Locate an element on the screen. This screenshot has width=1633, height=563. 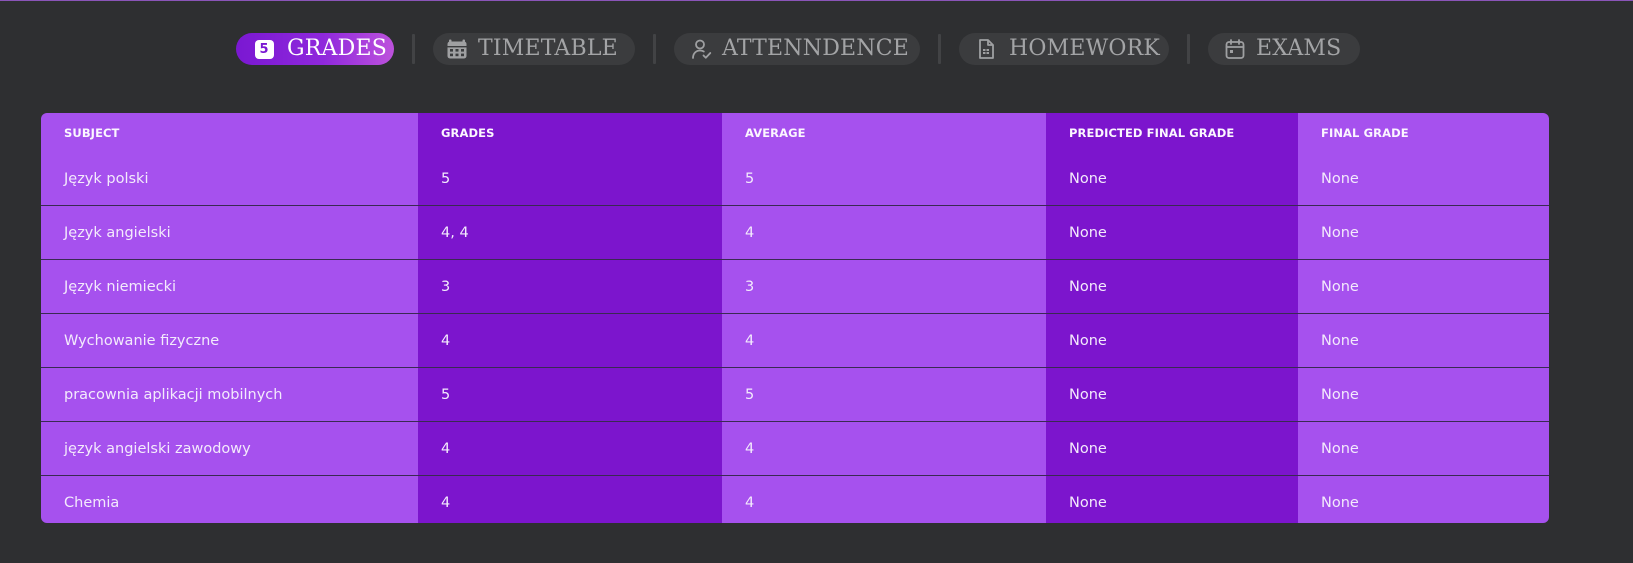
cell-grades: 3 is located at coordinates (570, 286).